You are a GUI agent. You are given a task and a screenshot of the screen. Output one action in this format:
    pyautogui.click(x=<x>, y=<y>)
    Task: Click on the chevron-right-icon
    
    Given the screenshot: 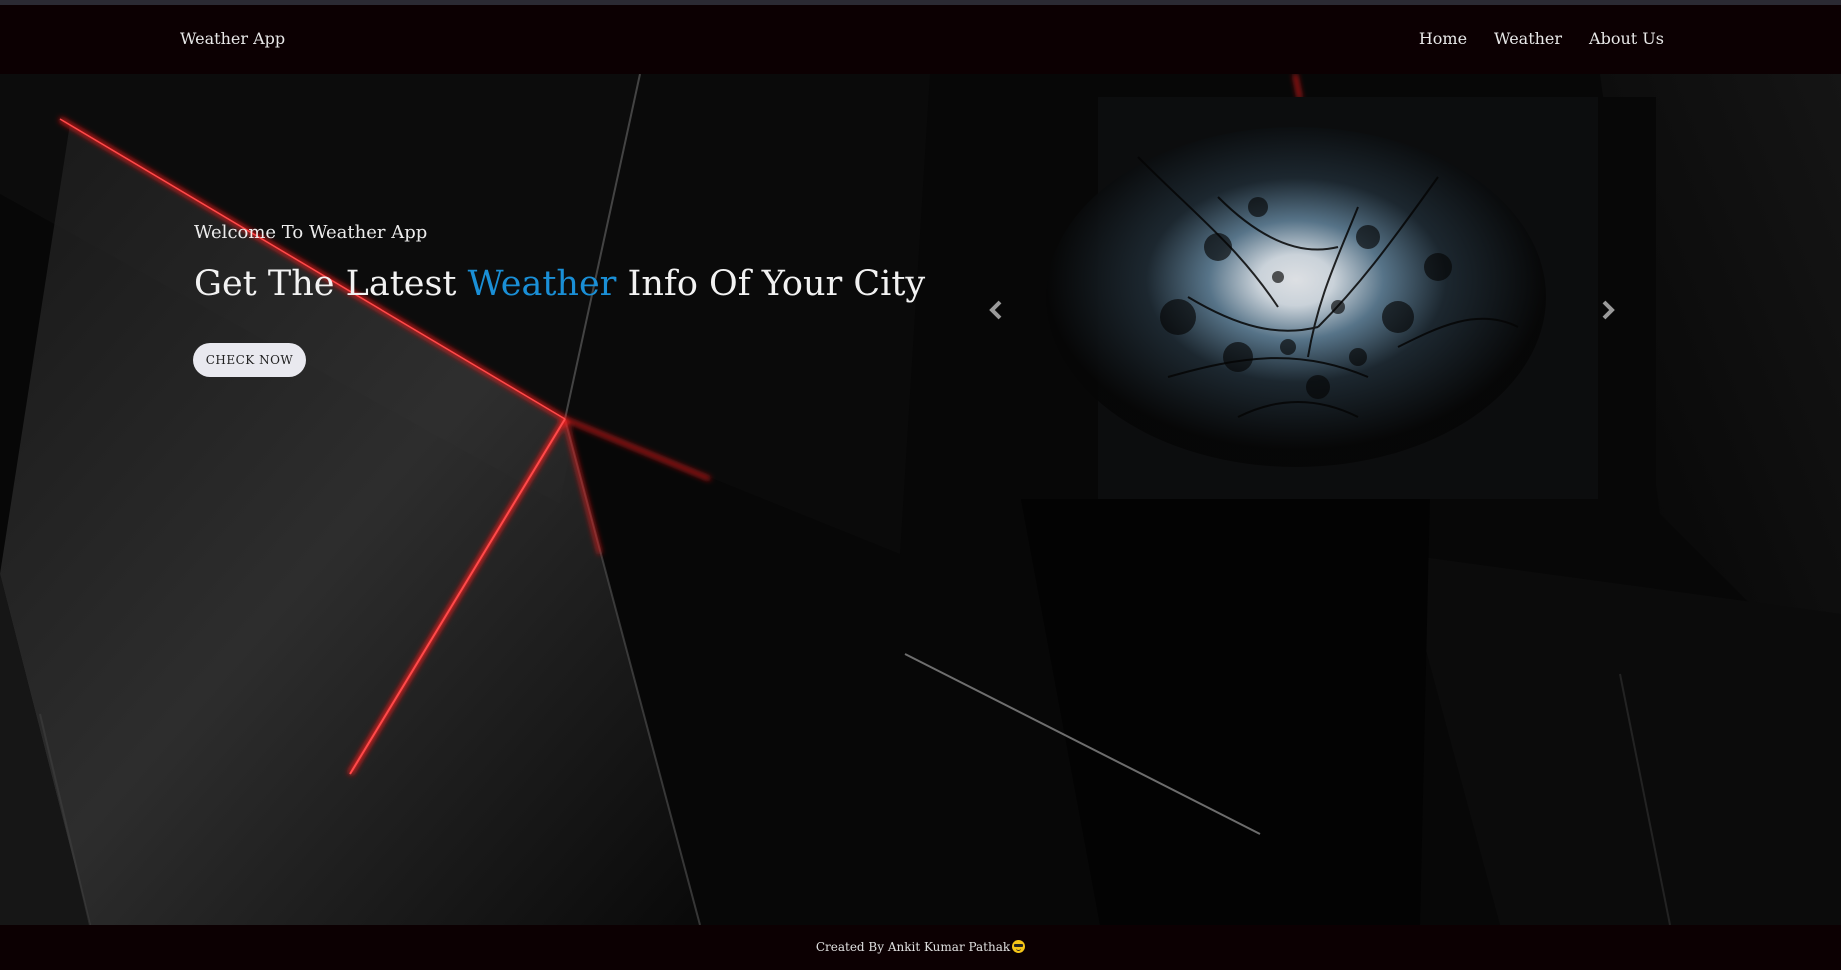 What is the action you would take?
    pyautogui.click(x=1608, y=310)
    